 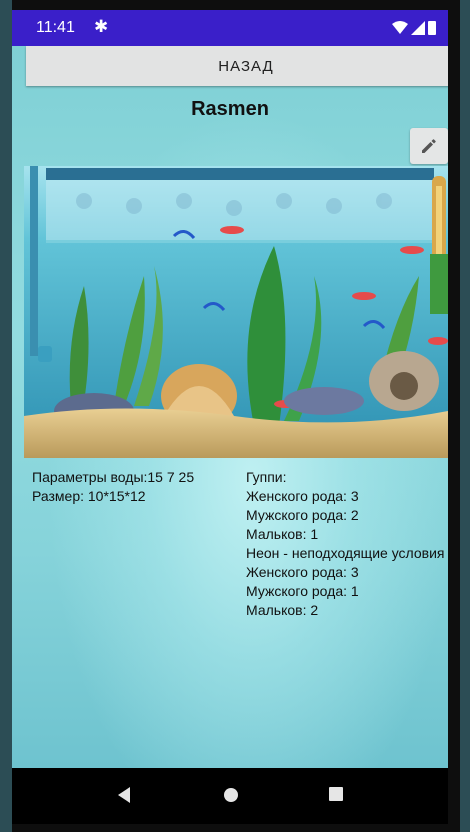 What do you see at coordinates (432, 28) in the screenshot?
I see `battery-icon` at bounding box center [432, 28].